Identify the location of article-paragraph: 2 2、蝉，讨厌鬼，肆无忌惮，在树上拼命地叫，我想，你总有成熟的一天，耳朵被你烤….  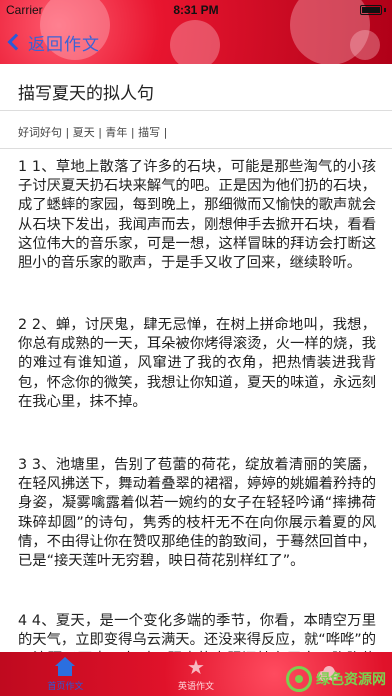
(197, 363).